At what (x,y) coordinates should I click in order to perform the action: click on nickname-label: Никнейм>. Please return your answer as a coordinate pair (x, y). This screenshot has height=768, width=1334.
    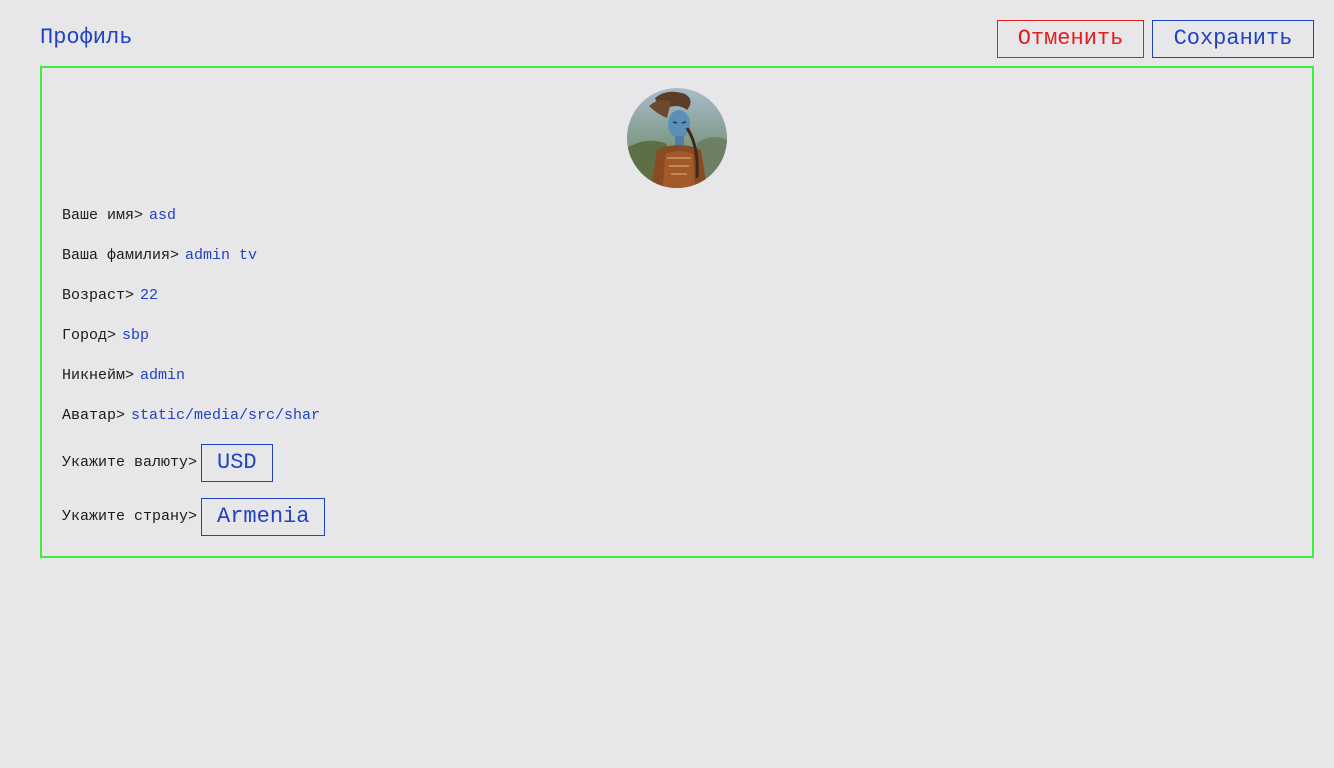
    Looking at the image, I should click on (98, 375).